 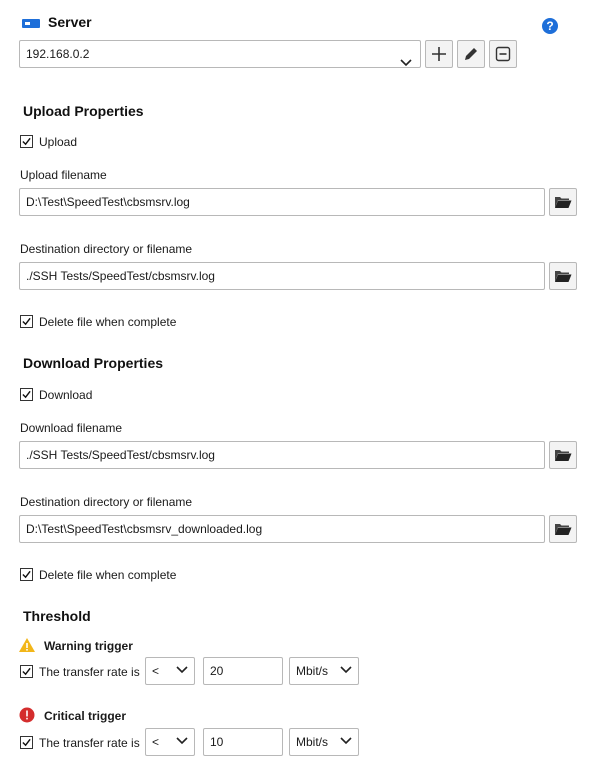 What do you see at coordinates (57, 616) in the screenshot?
I see `threshold-section-title: Threshold` at bounding box center [57, 616].